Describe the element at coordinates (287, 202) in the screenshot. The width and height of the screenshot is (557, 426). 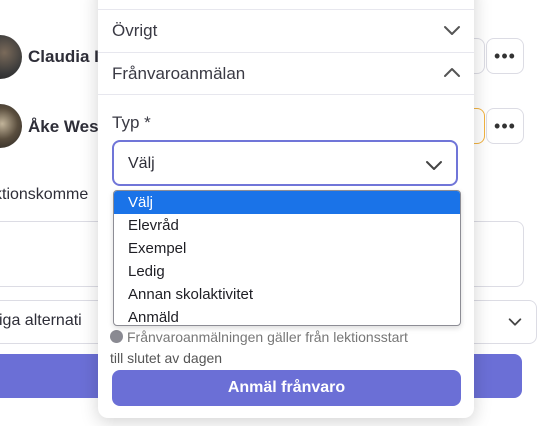
I see `type-option: Välj` at that location.